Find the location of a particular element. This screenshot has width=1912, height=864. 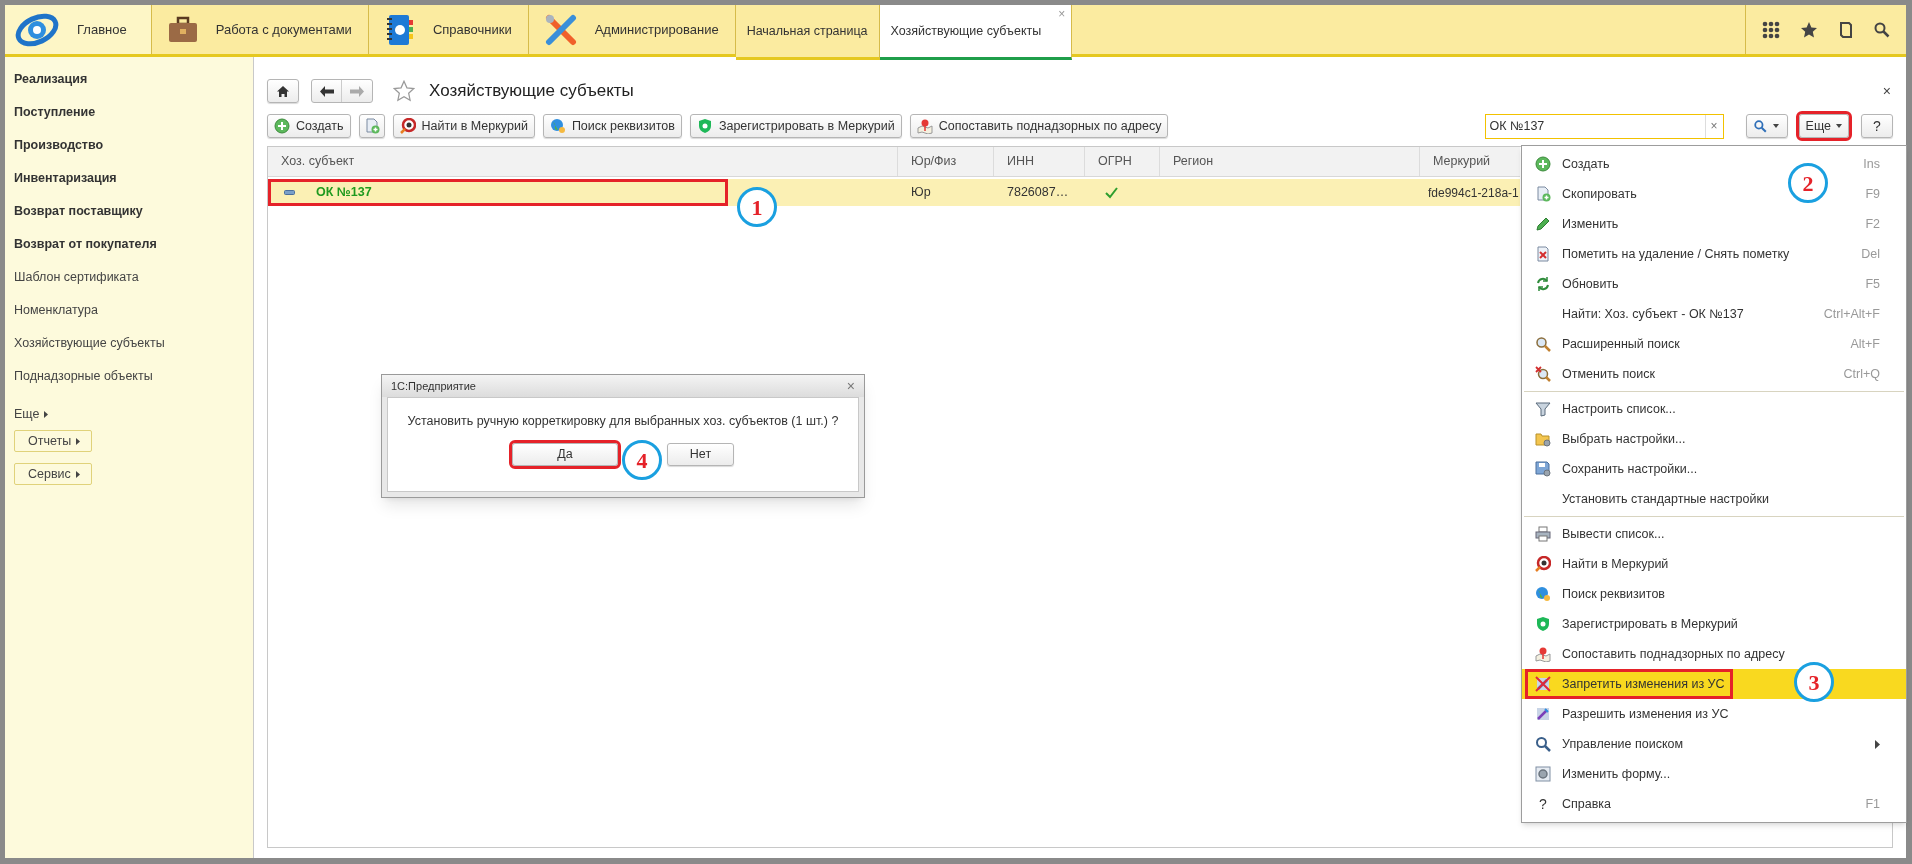

sidebar-item: Производство is located at coordinates (133, 153).